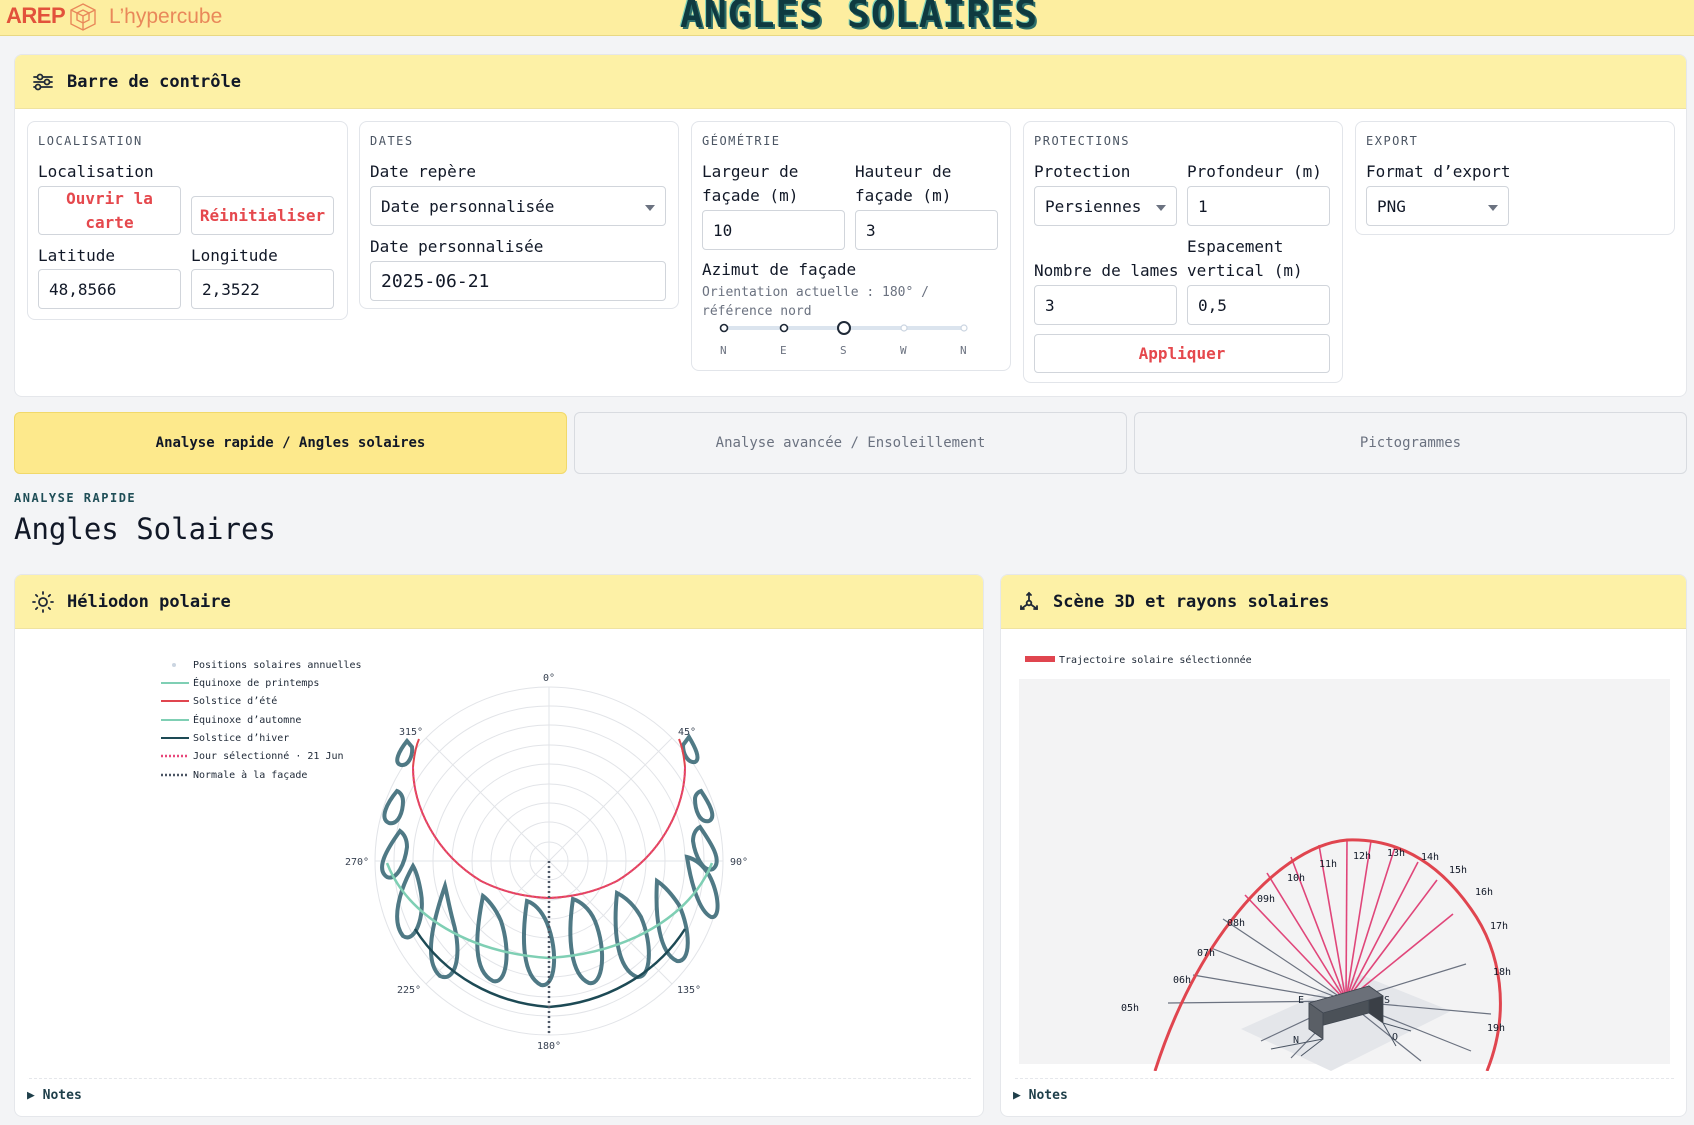 The image size is (1694, 1125). What do you see at coordinates (268, 756) in the screenshot?
I see `legend-label: Jour sélectionné · 21 Jun` at bounding box center [268, 756].